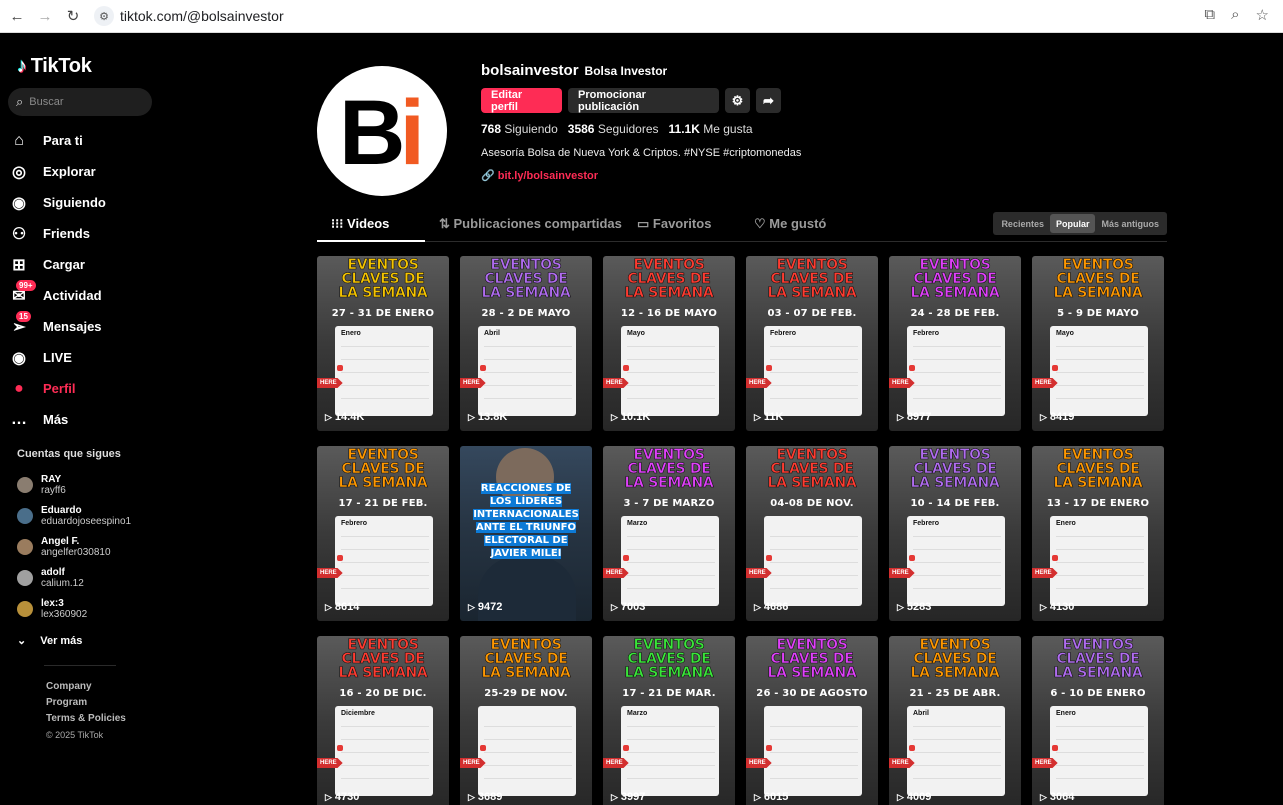  Describe the element at coordinates (57, 357) in the screenshot. I see `sidebar-item-label: LIVE` at that location.